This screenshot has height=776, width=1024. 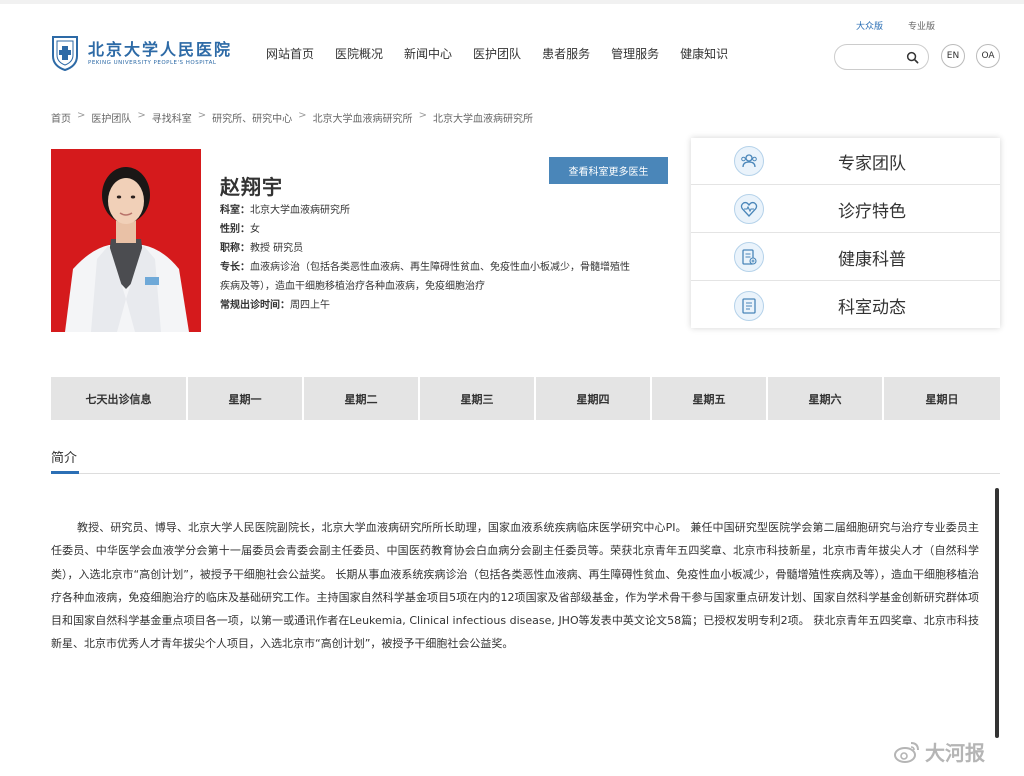 I want to click on document-plus-icon, so click(x=749, y=257).